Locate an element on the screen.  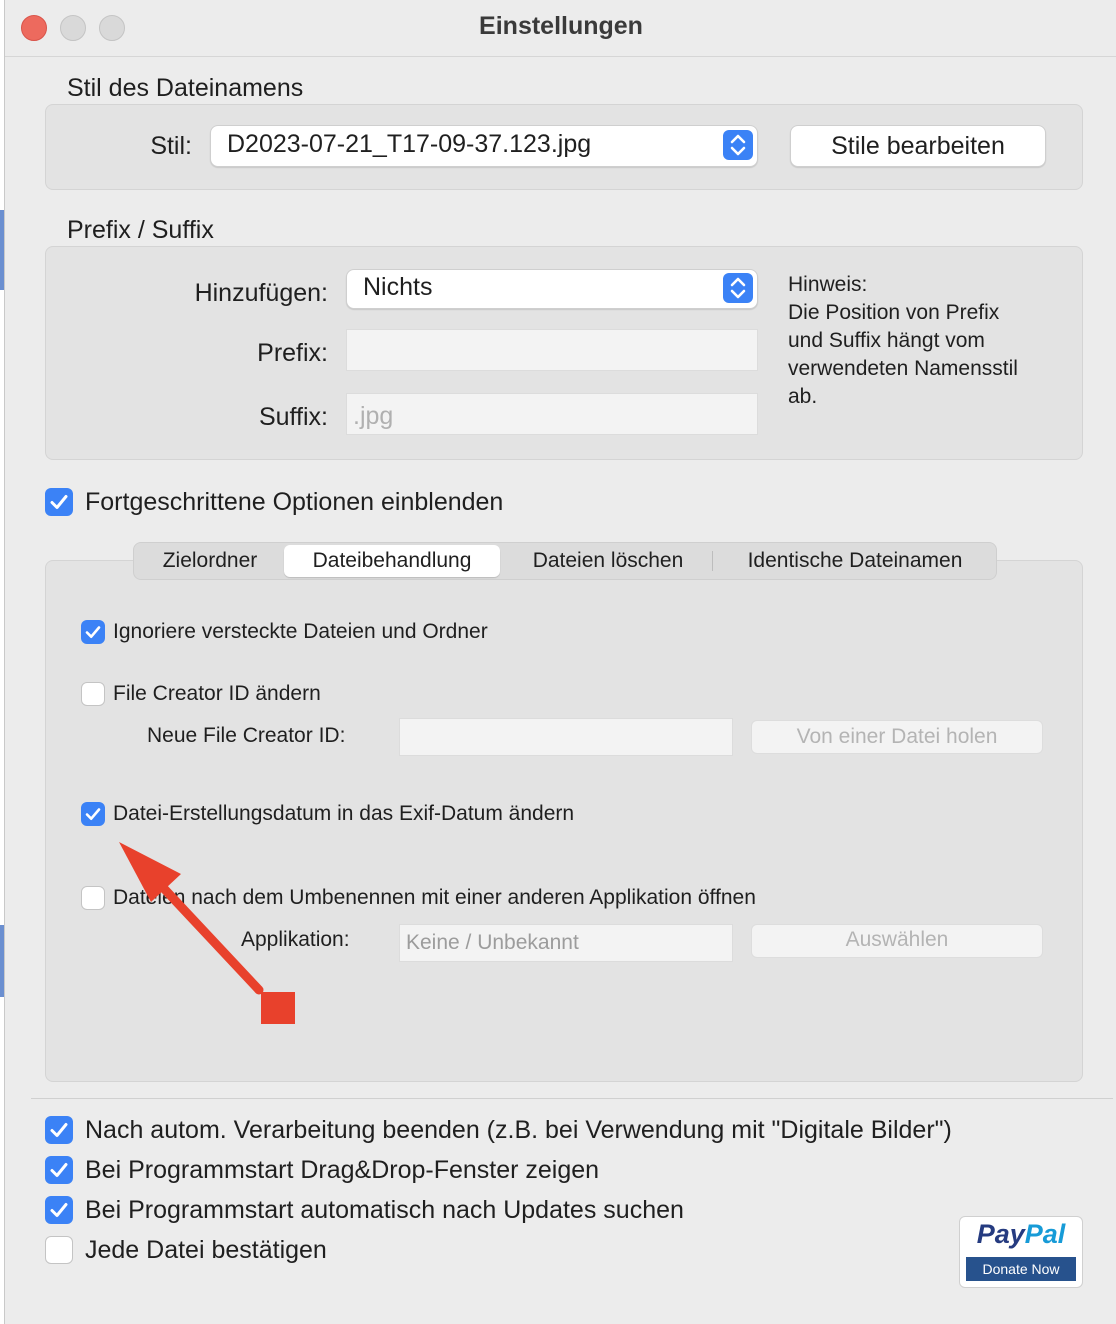
prefix-field is located at coordinates (552, 350).